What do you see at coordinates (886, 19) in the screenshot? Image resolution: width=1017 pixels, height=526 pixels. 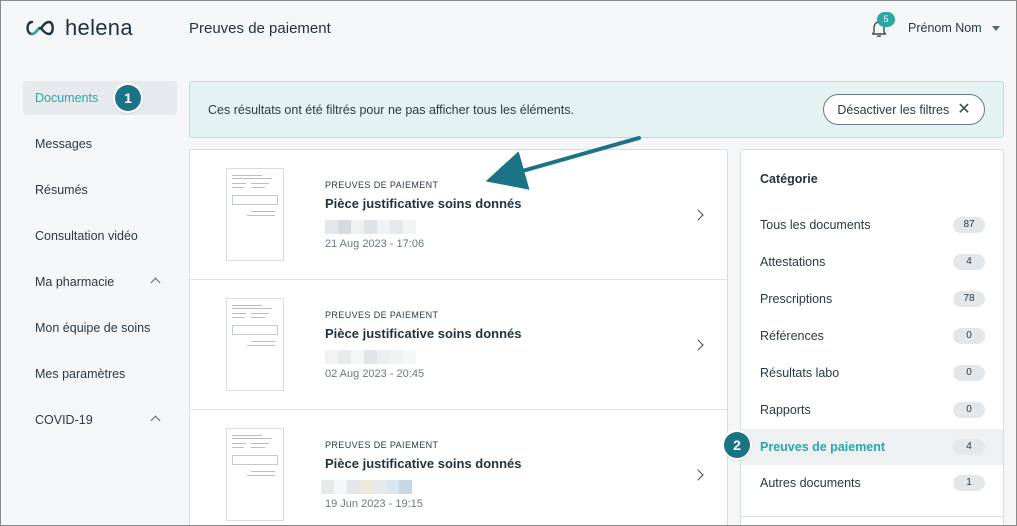 I see `notification-badge: 5` at bounding box center [886, 19].